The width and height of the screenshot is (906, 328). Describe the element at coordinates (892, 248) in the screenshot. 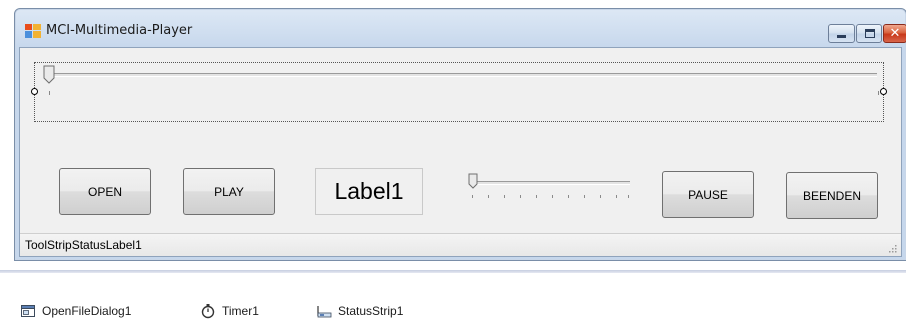

I see `size-grip-icon` at that location.